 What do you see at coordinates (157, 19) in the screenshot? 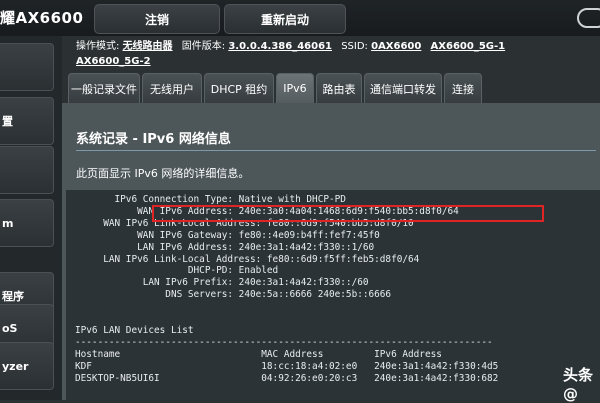
I see `logout-button: 注销` at bounding box center [157, 19].